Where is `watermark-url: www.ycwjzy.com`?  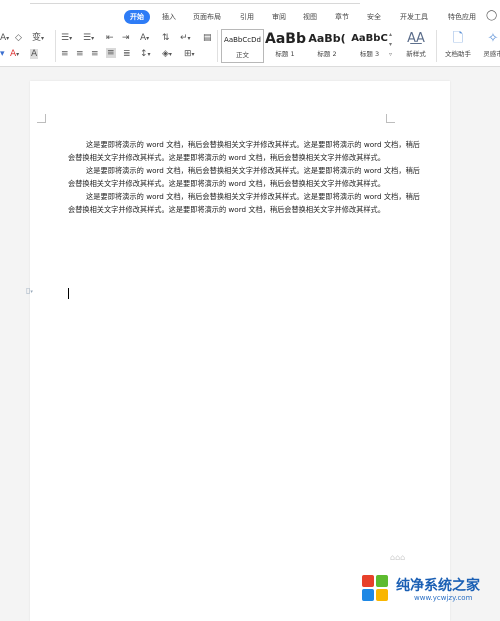
watermark-url: www.ycwjzy.com is located at coordinates (443, 598).